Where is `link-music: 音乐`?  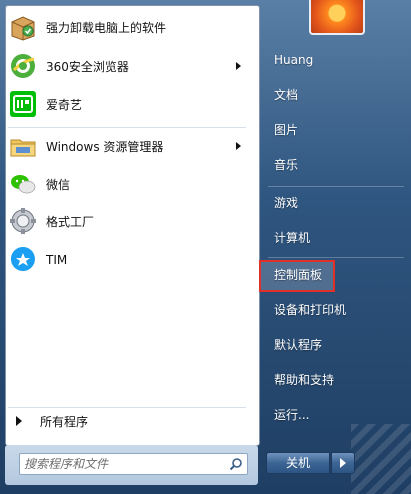 link-music: 音乐 is located at coordinates (286, 165).